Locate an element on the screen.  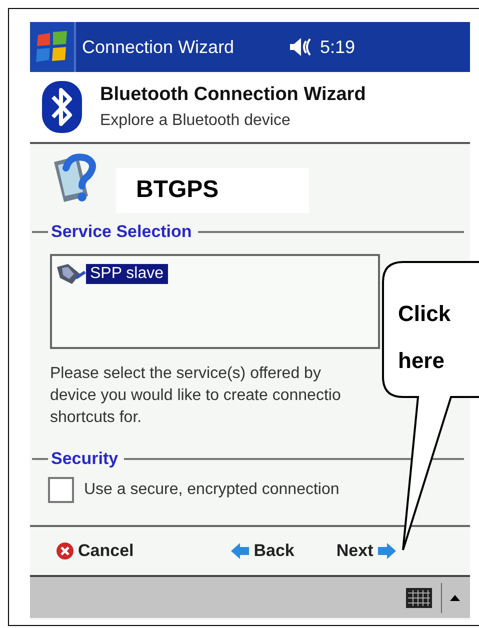
left-arrow-icon is located at coordinates (240, 551).